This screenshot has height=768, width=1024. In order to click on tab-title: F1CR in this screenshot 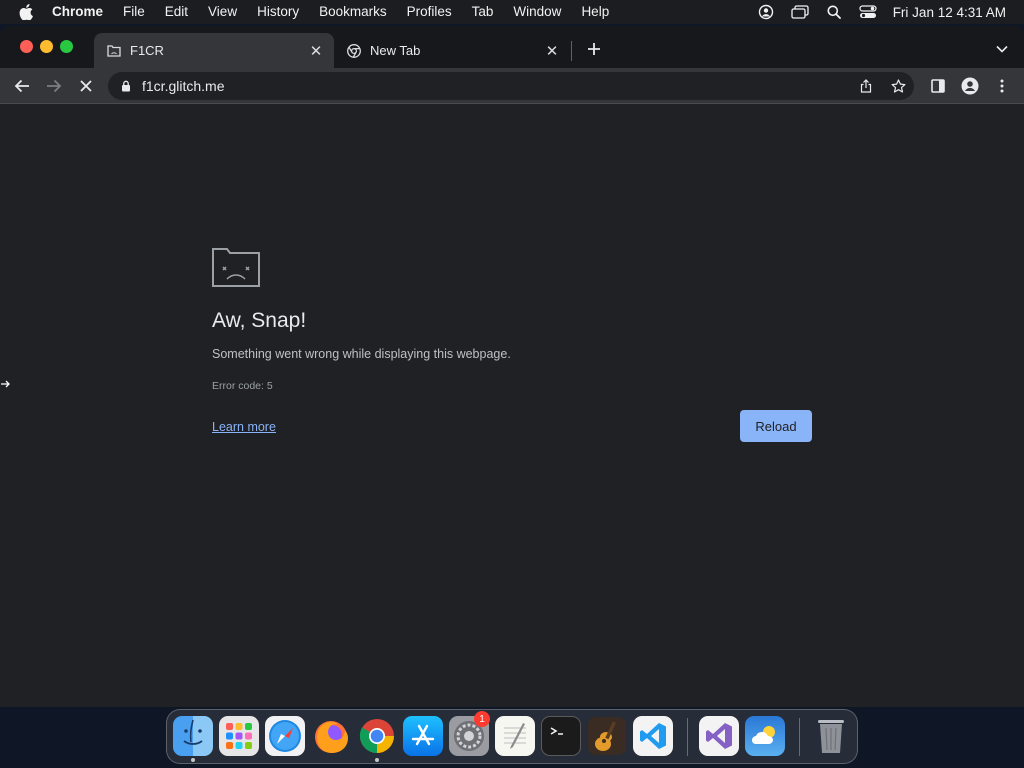, I will do `click(147, 50)`.